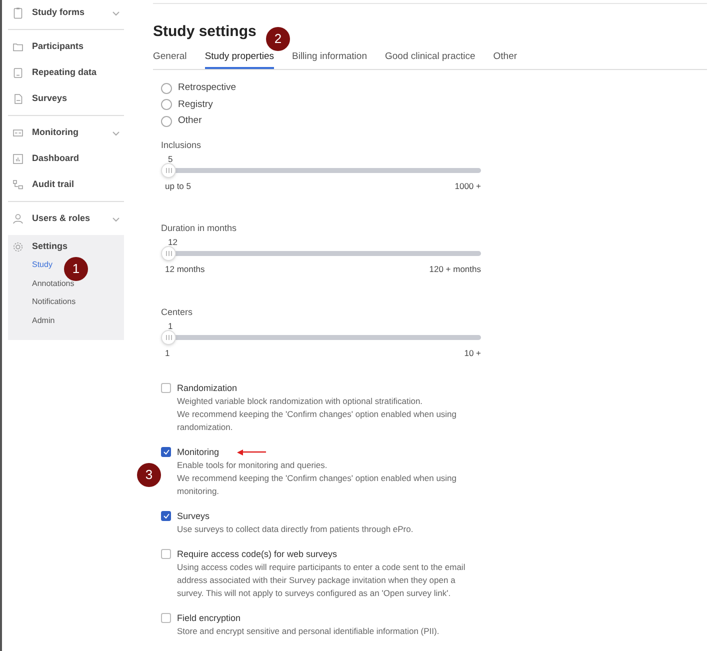  Describe the element at coordinates (278, 39) in the screenshot. I see `step-marker: 2` at that location.